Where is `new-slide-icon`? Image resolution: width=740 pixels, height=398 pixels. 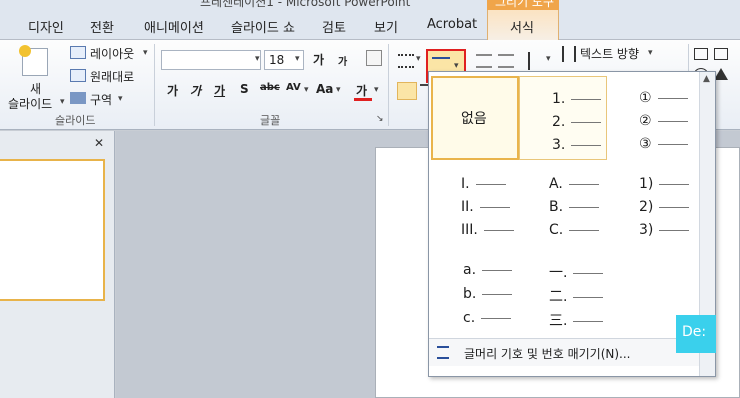
new-slide-icon is located at coordinates (33, 60).